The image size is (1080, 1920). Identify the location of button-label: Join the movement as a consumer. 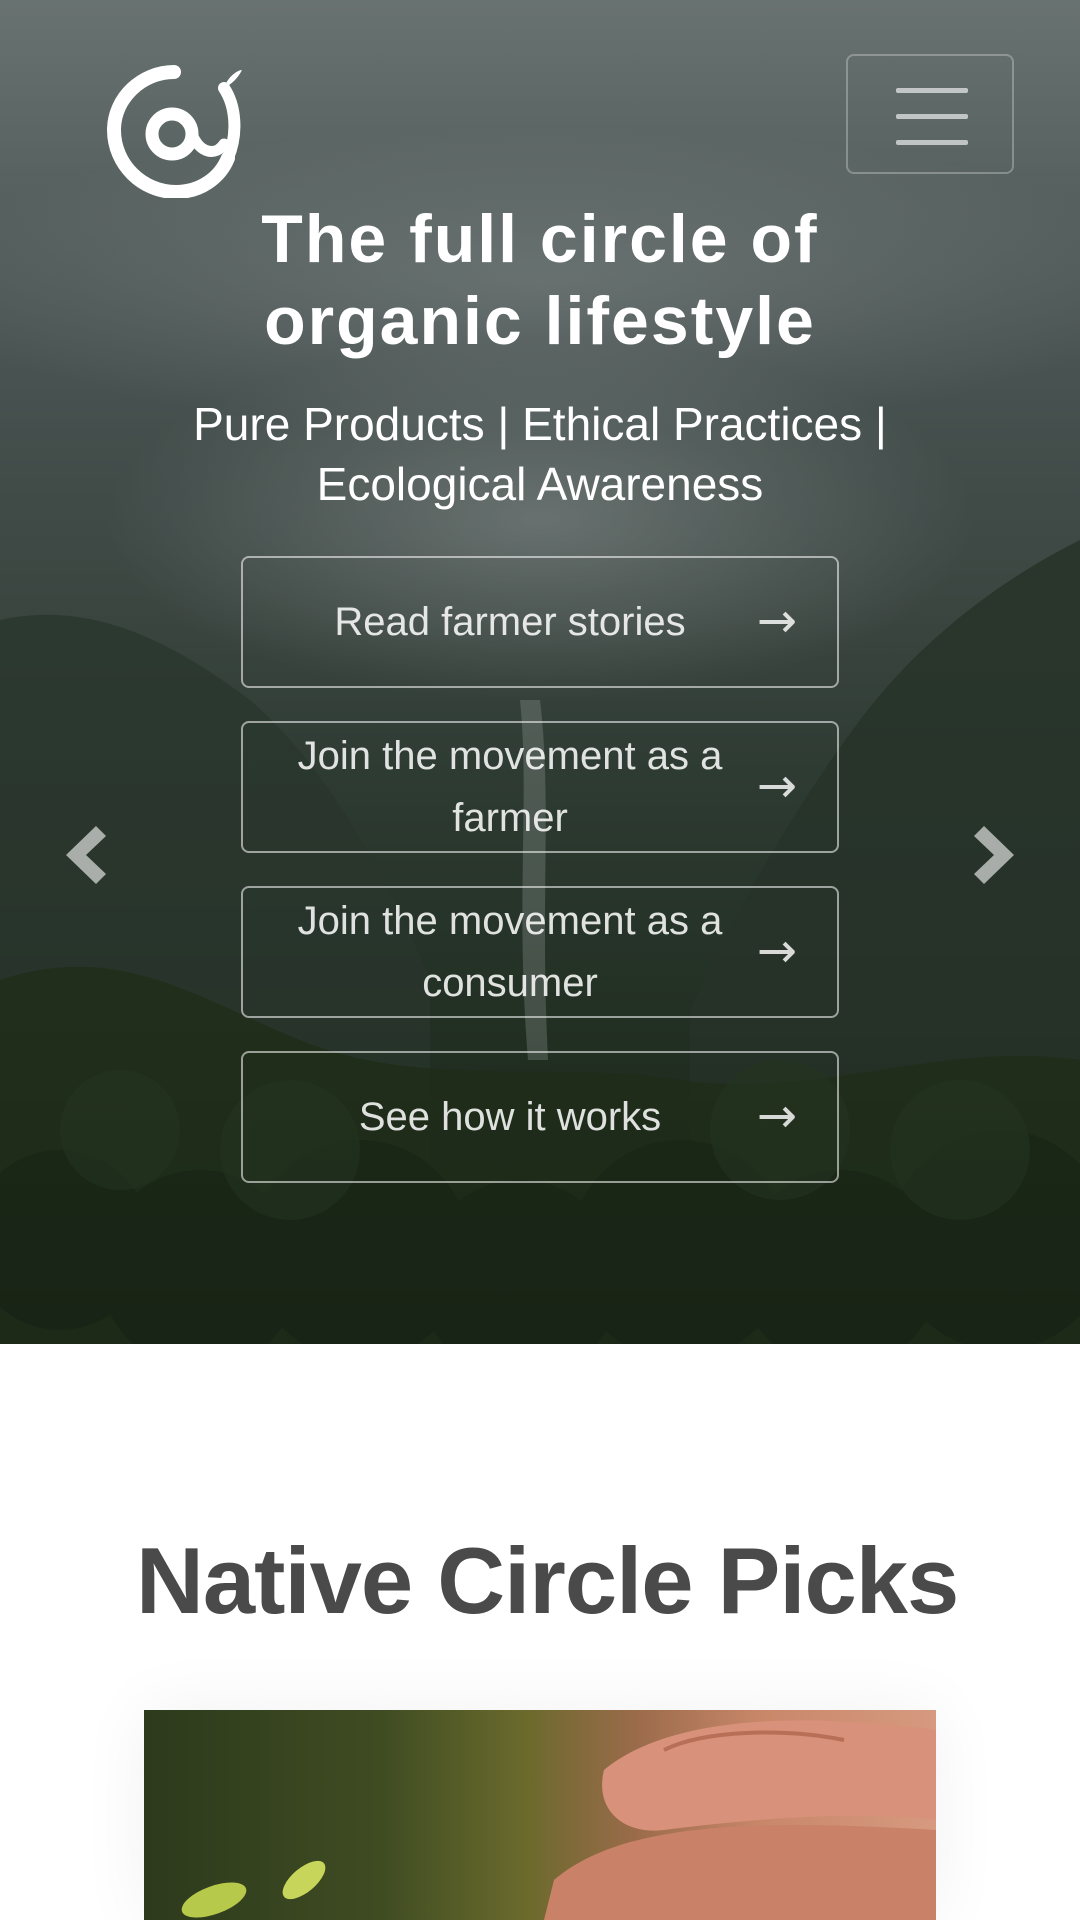
(510, 952).